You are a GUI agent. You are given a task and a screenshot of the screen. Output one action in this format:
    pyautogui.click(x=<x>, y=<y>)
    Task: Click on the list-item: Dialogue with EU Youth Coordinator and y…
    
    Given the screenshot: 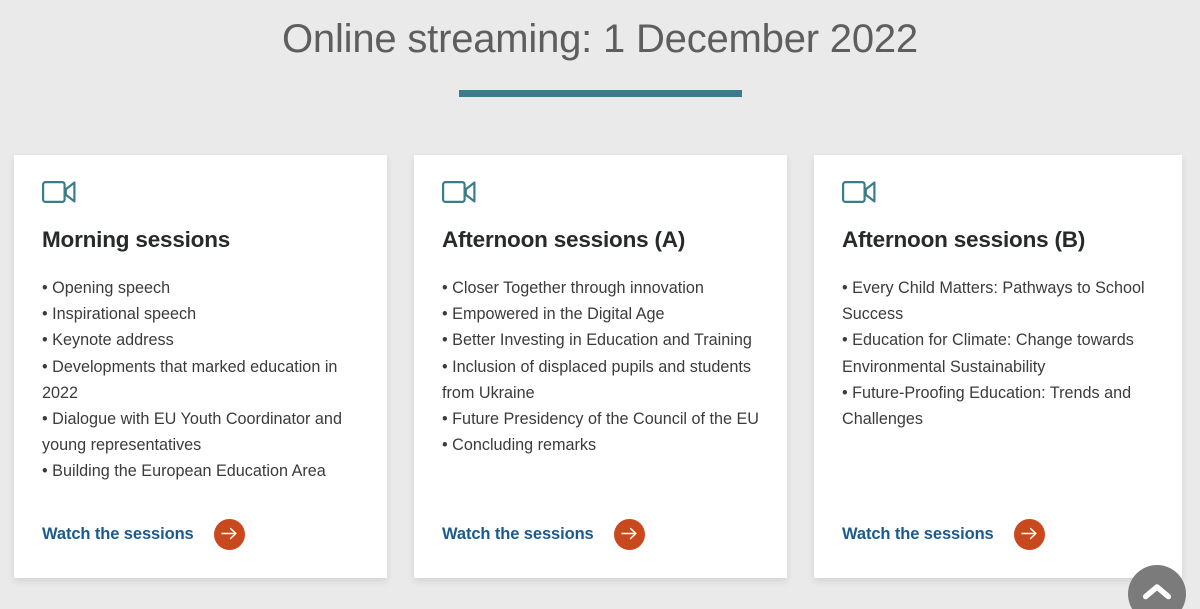 What is the action you would take?
    pyautogui.click(x=201, y=432)
    